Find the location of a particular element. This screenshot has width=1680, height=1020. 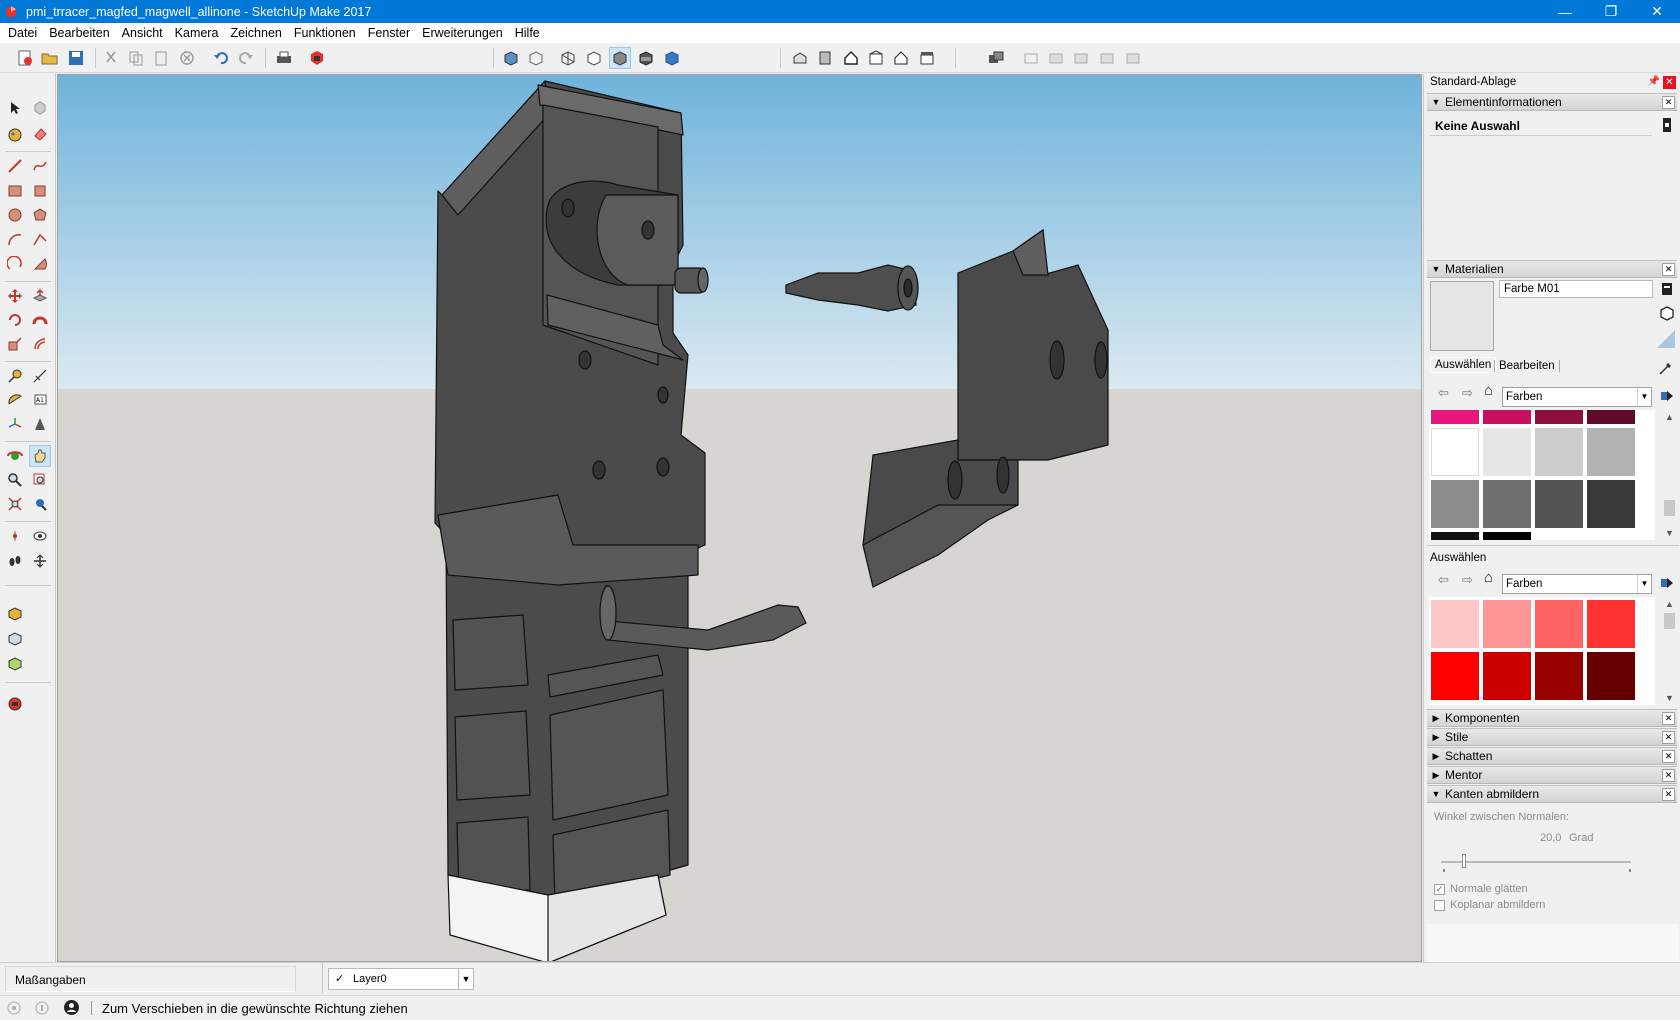

scale-tool-icon is located at coordinates (15, 344).